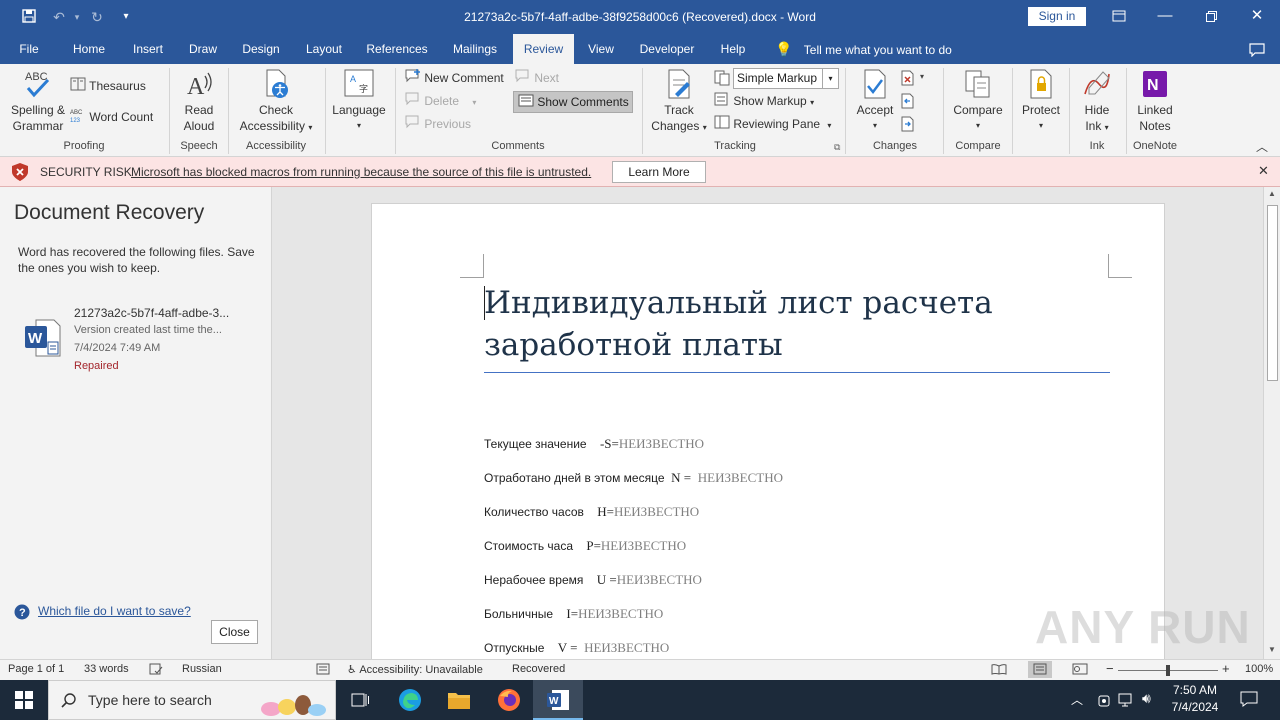  I want to click on word-taskbar-button: W, so click(558, 700).